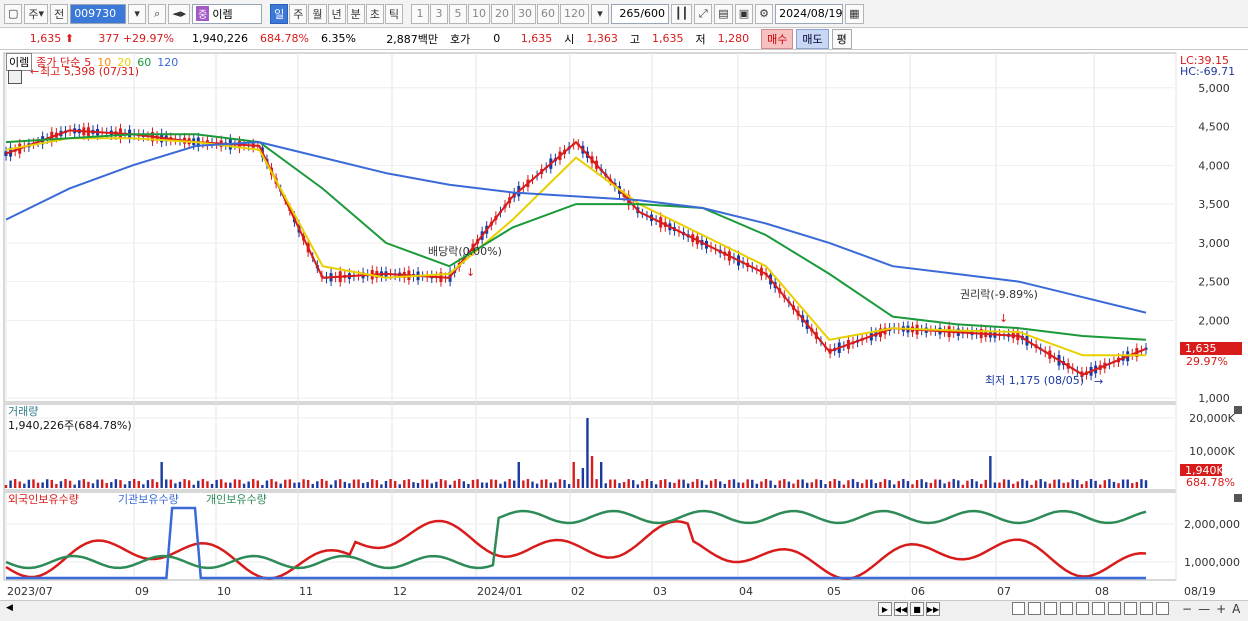 The height and width of the screenshot is (621, 1248). Describe the element at coordinates (600, 13) in the screenshot. I see `interval-dropdown-icon: ▾` at that location.